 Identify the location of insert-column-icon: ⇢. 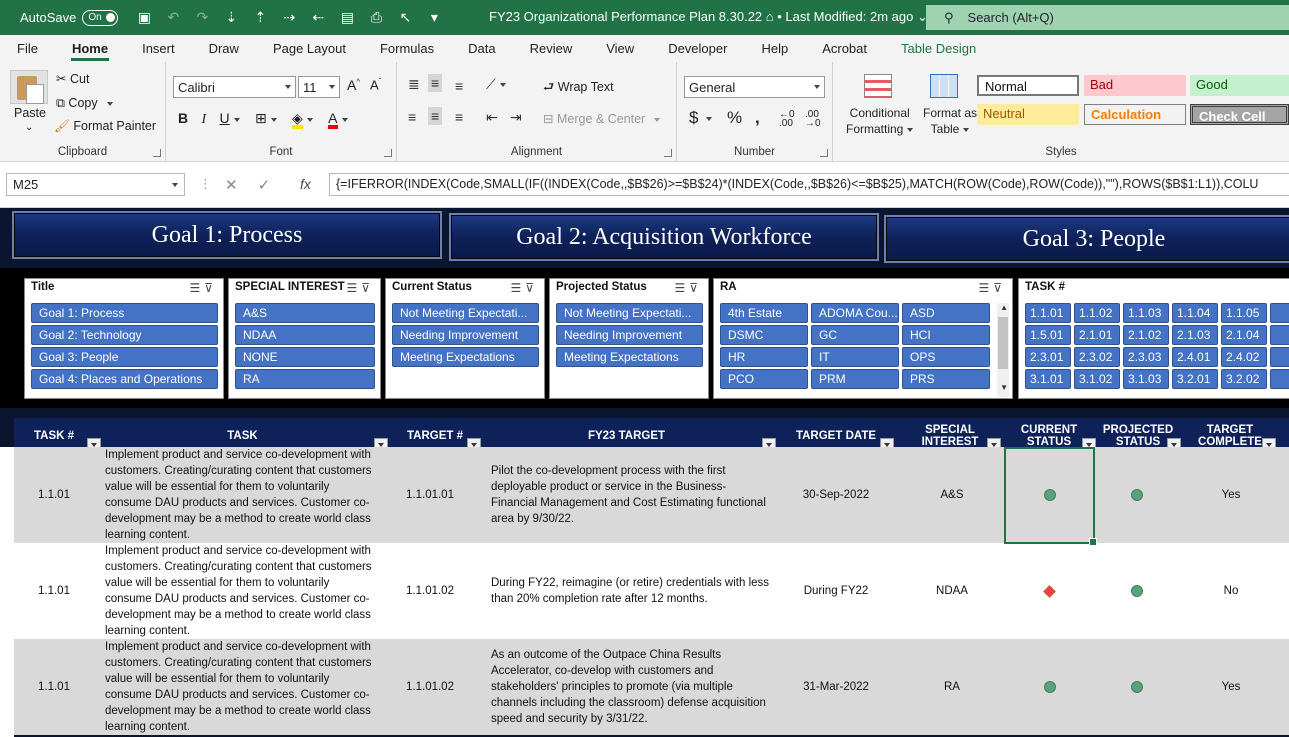
(289, 17).